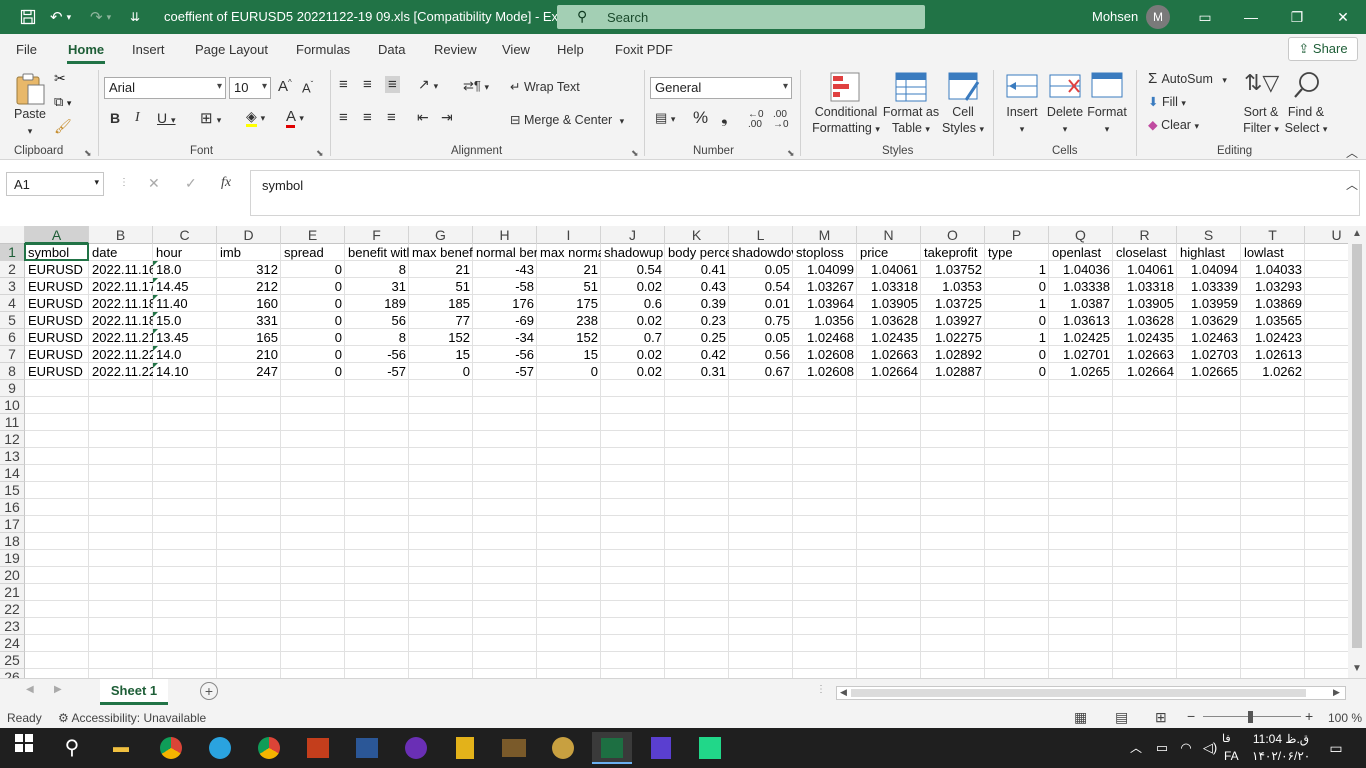 The height and width of the screenshot is (768, 1366). I want to click on cell-r1: closelast, so click(1145, 252).